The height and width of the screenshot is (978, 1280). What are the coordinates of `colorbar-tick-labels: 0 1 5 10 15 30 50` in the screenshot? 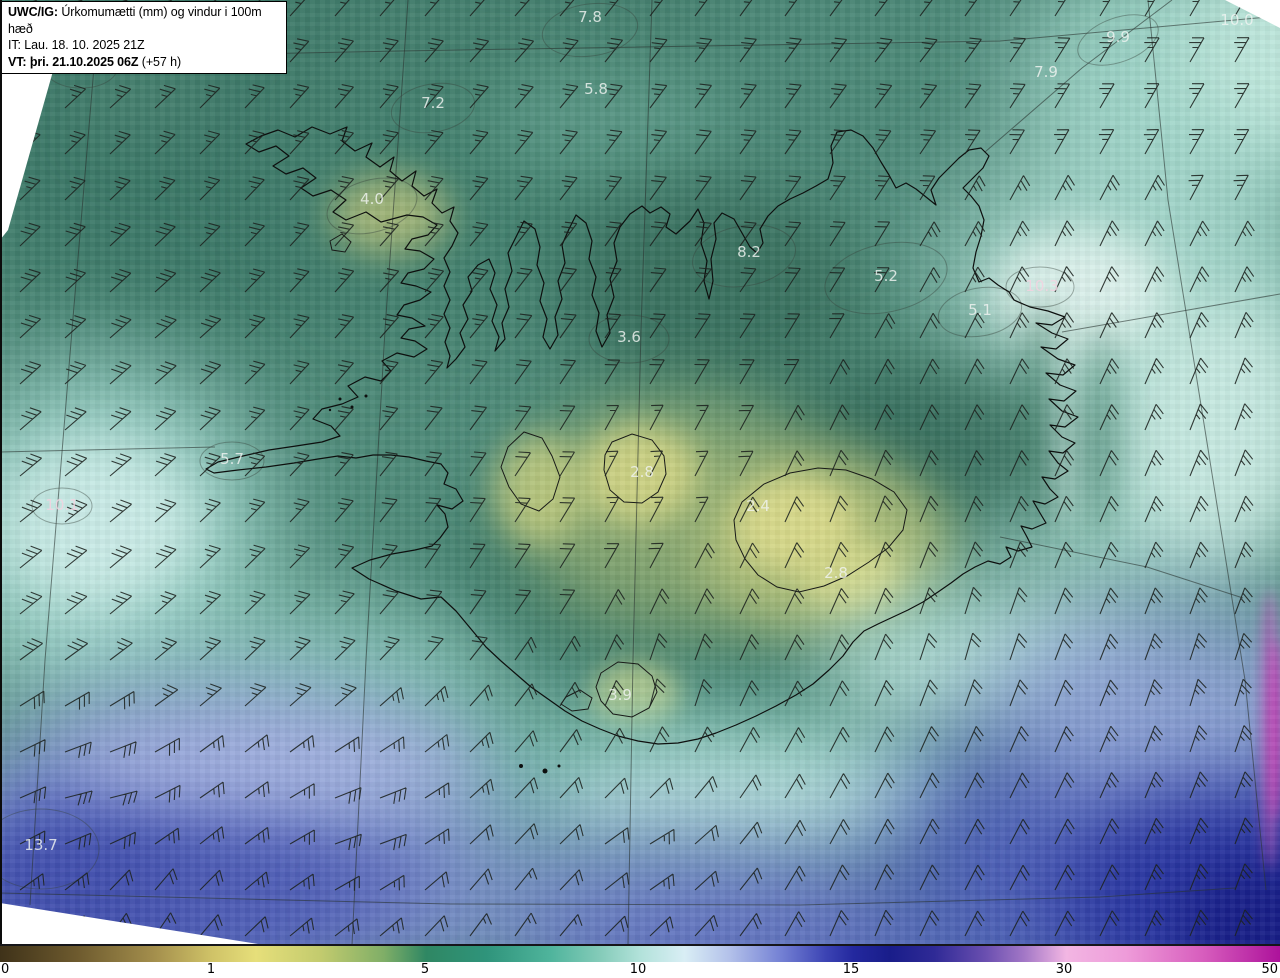 It's located at (640, 970).